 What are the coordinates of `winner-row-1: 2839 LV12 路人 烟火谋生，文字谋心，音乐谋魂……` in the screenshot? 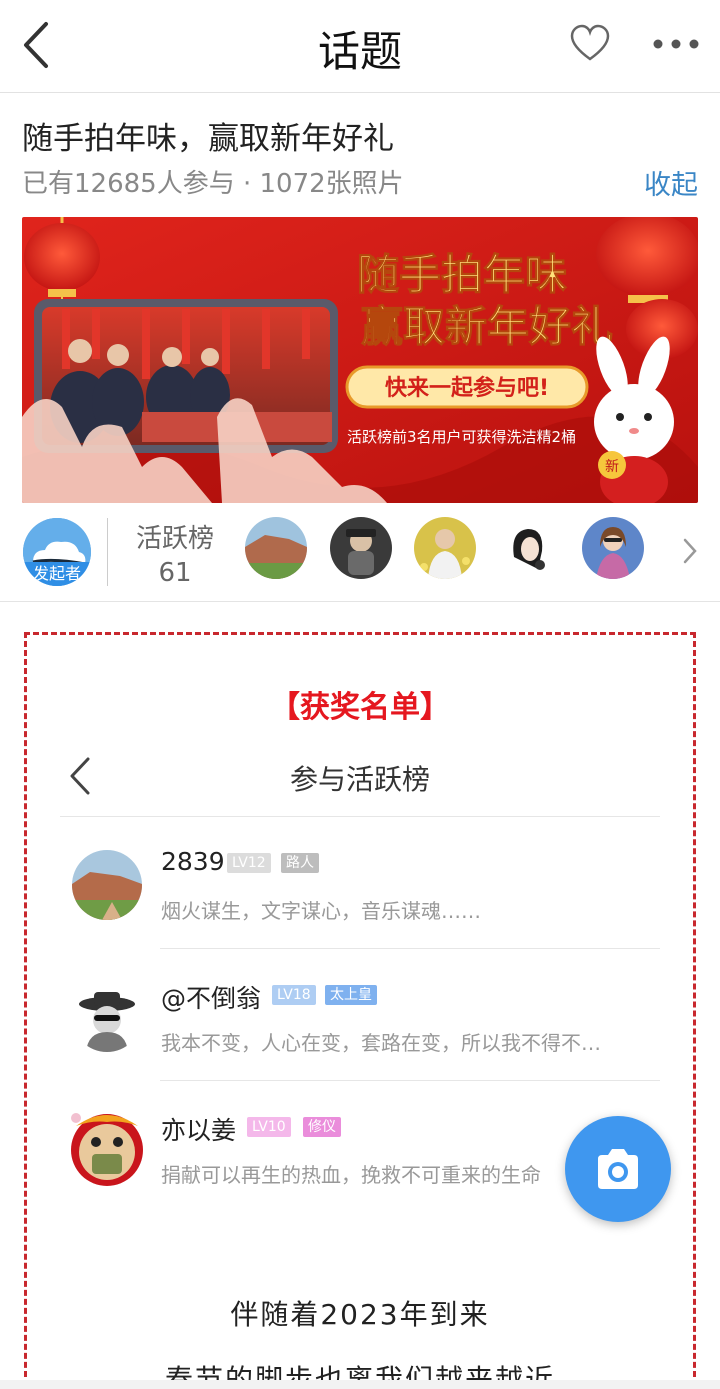 It's located at (360, 883).